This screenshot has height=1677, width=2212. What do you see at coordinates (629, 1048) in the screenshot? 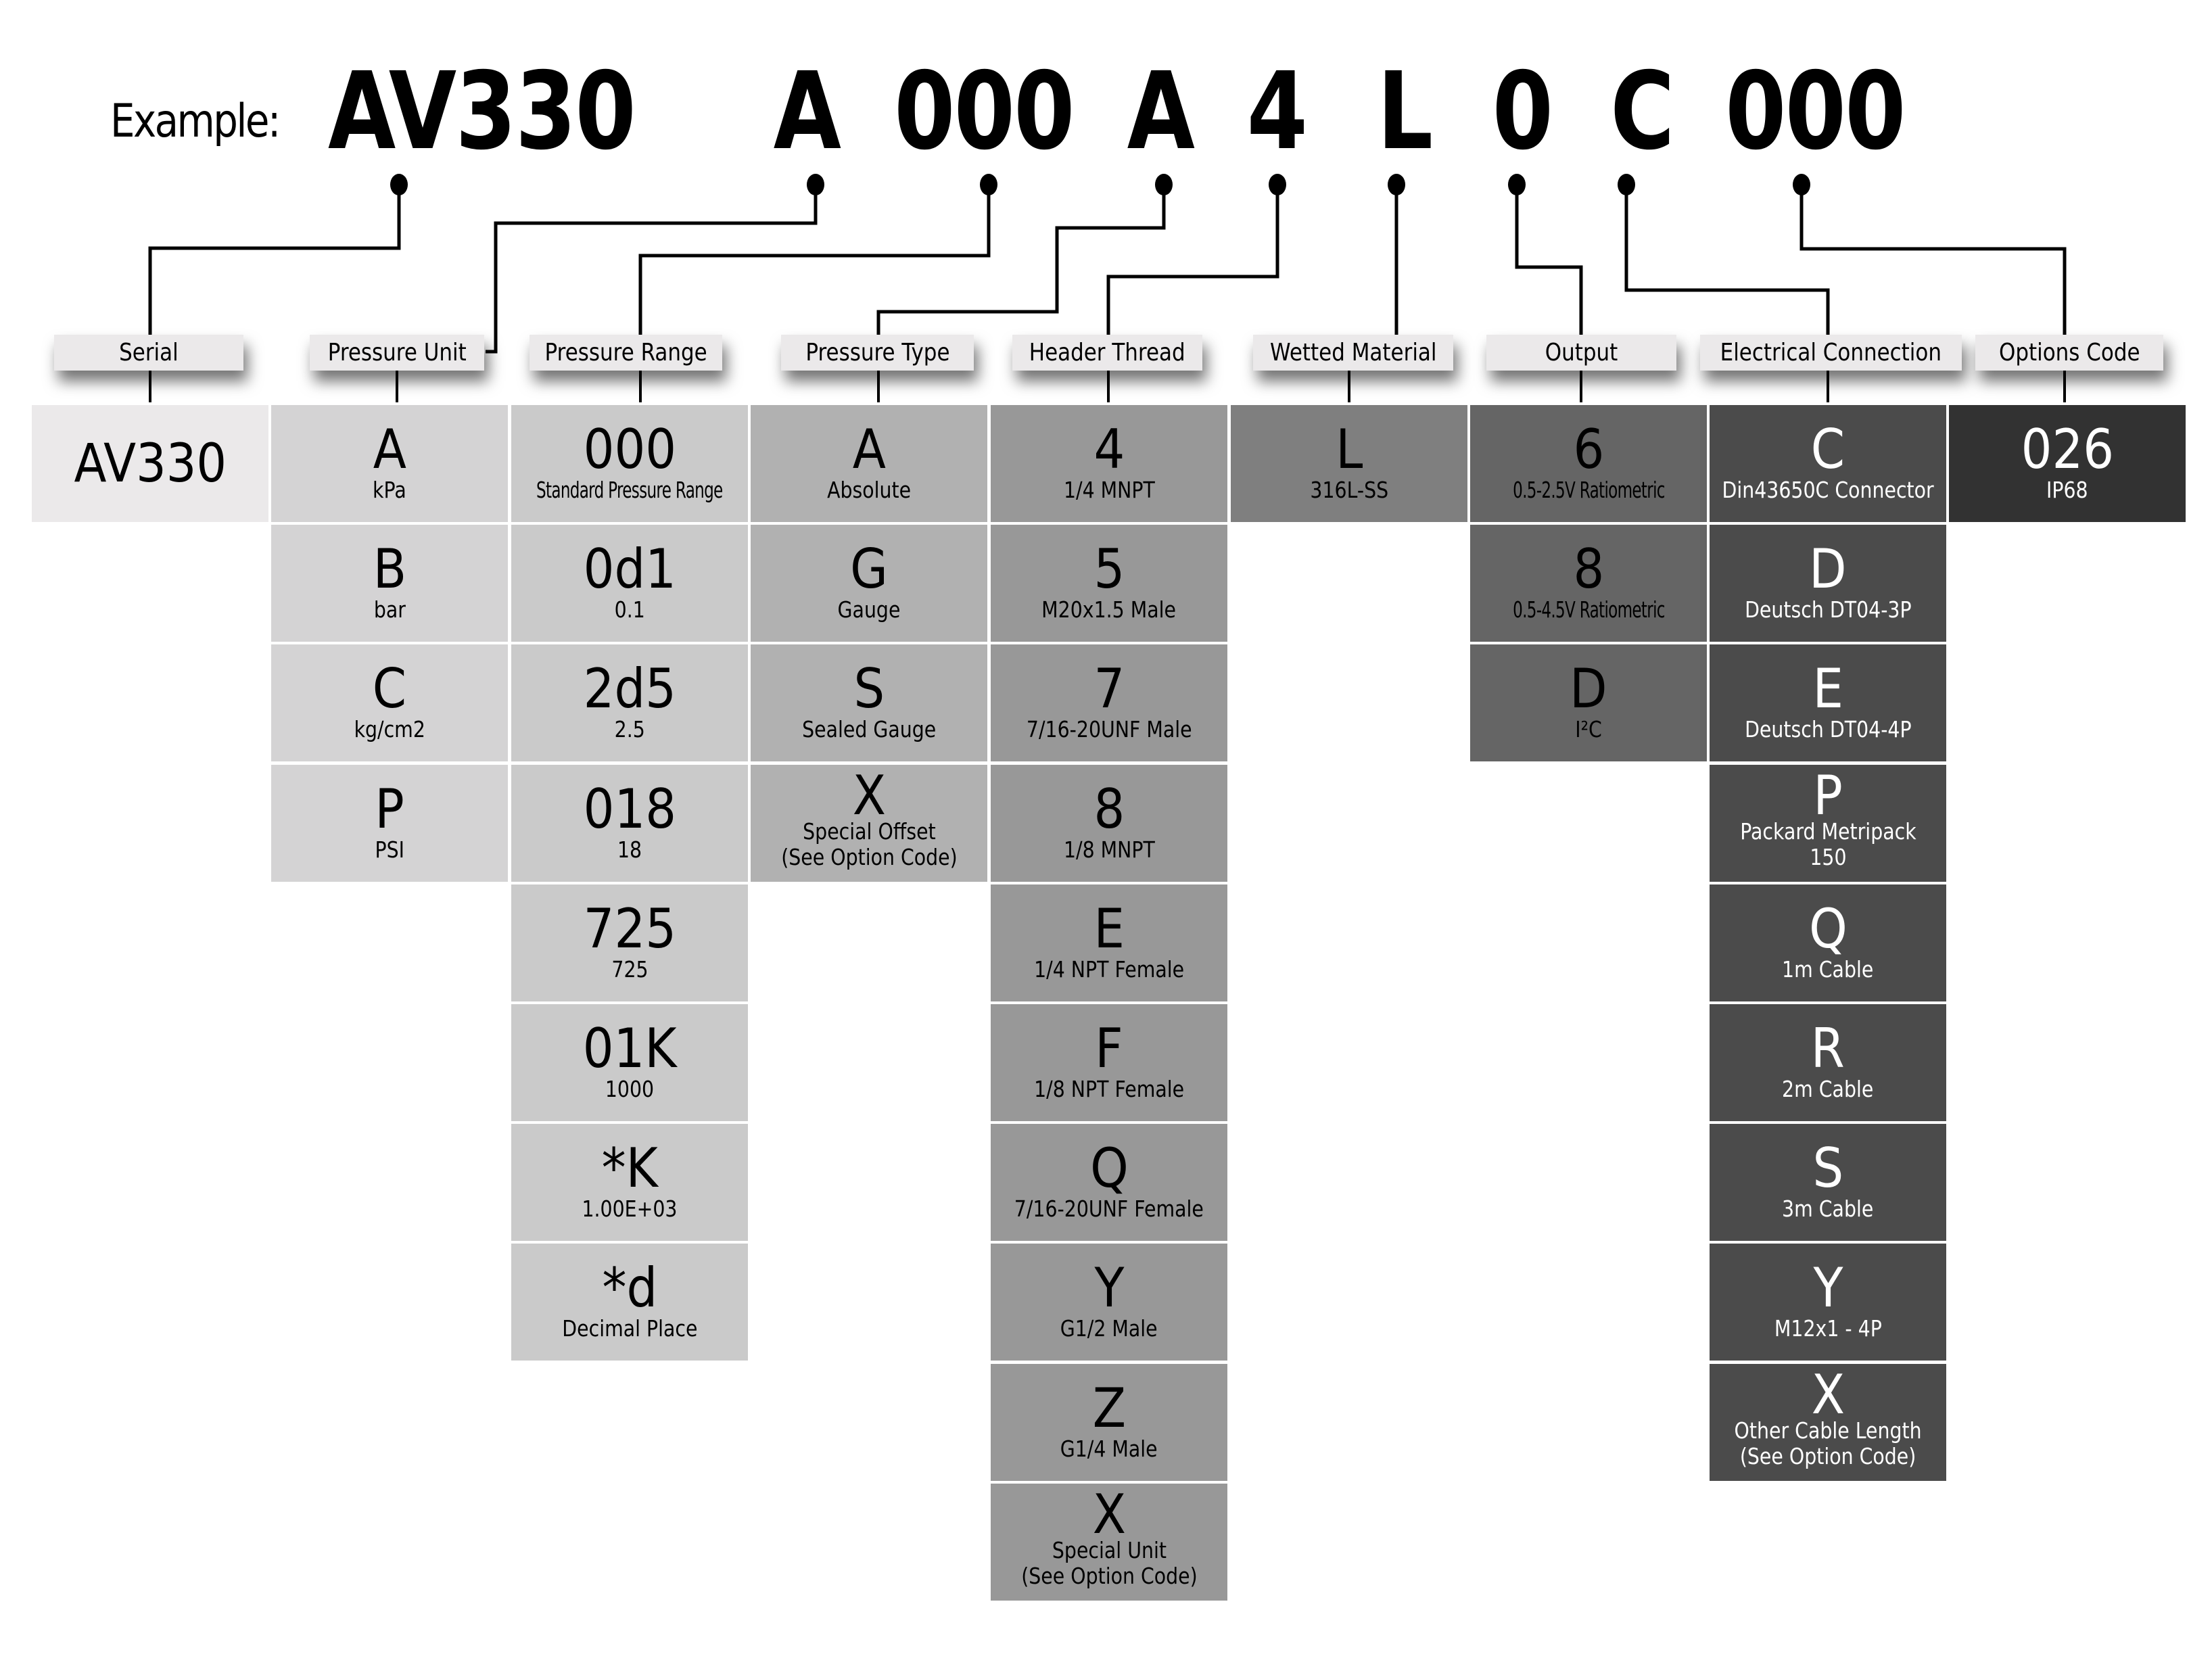
I see `option-code: 01K` at bounding box center [629, 1048].